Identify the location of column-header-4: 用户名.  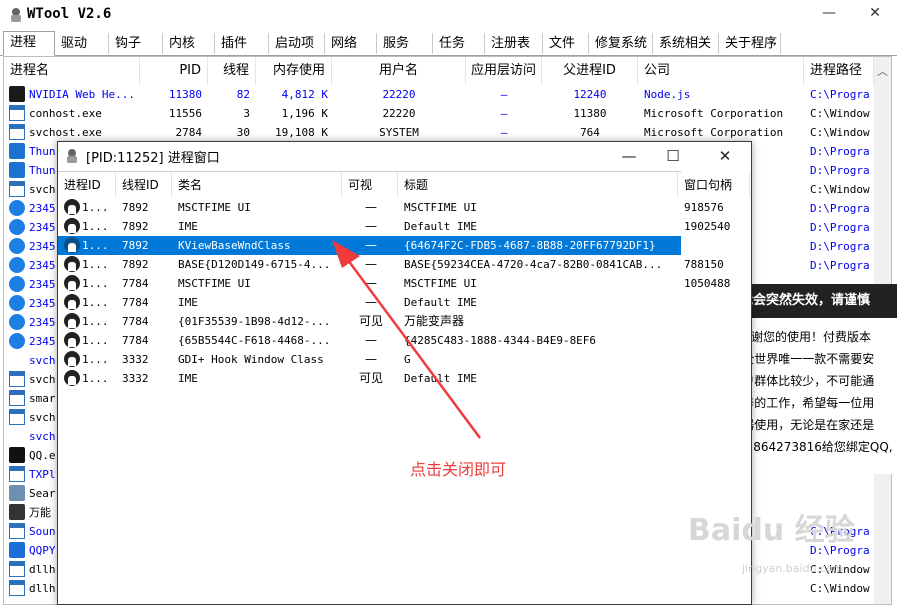
(399, 71).